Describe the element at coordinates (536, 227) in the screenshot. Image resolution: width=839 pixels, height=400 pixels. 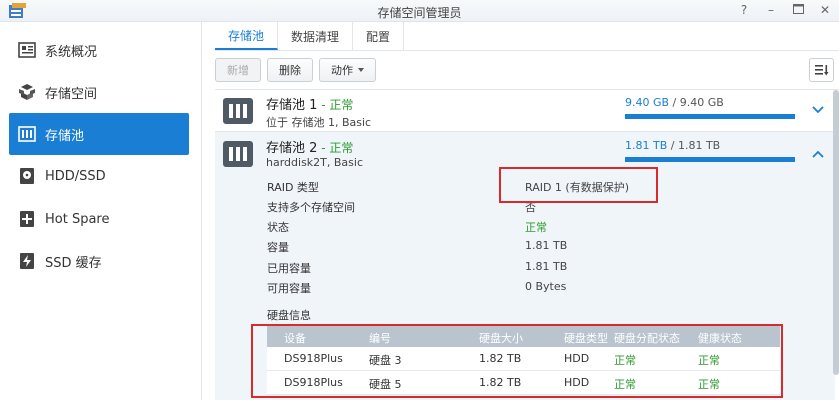
I see `prop-value-status: 正常` at that location.